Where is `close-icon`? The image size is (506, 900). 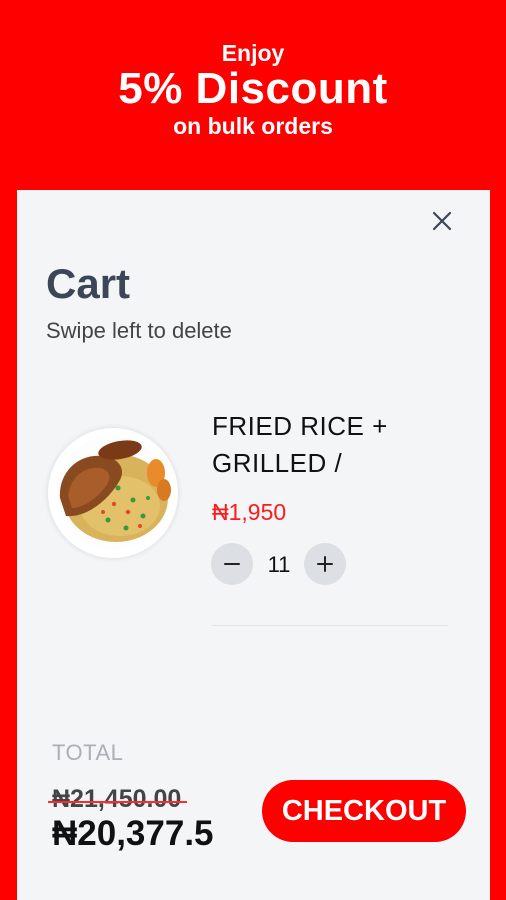
close-icon is located at coordinates (442, 221).